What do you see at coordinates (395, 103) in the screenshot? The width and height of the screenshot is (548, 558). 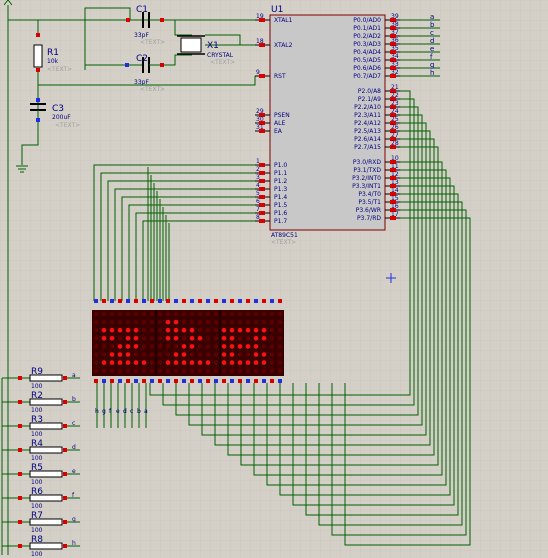 I see `u1-pin-number: 23` at bounding box center [395, 103].